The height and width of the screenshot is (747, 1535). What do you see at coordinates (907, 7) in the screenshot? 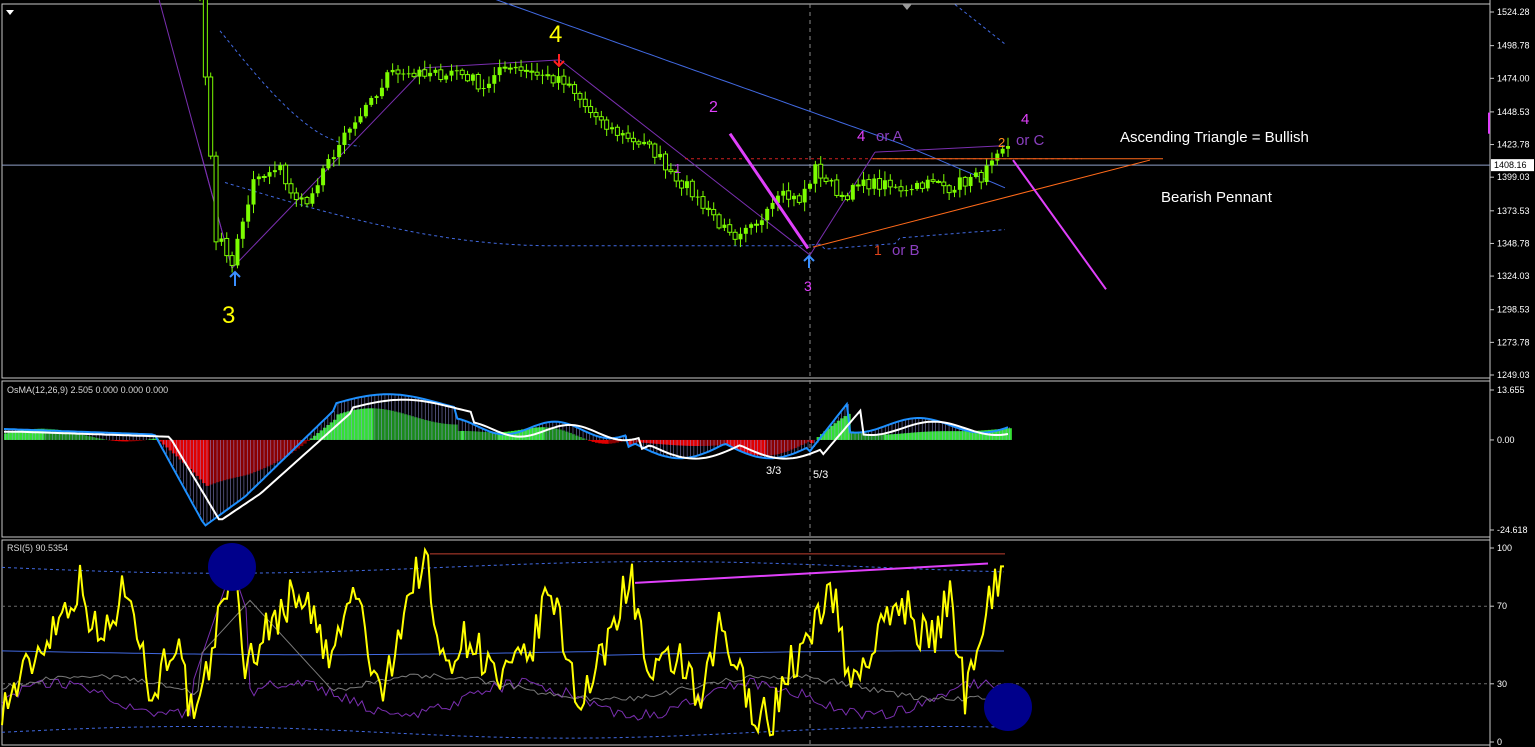
I see `shift-marker-icon` at bounding box center [907, 7].